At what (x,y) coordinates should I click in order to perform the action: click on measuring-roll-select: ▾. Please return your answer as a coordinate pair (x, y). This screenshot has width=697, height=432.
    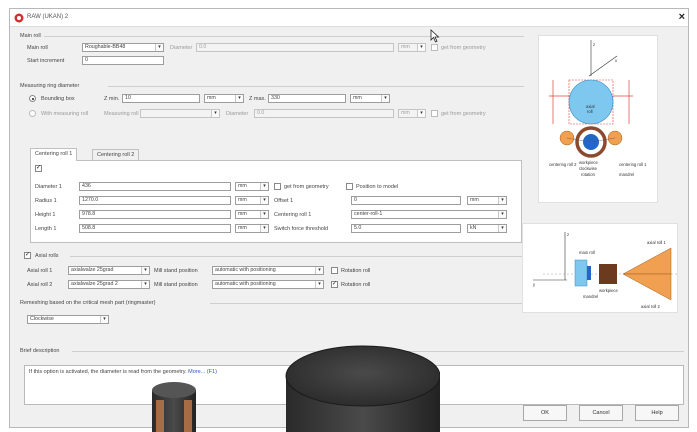
    Looking at the image, I should click on (180, 113).